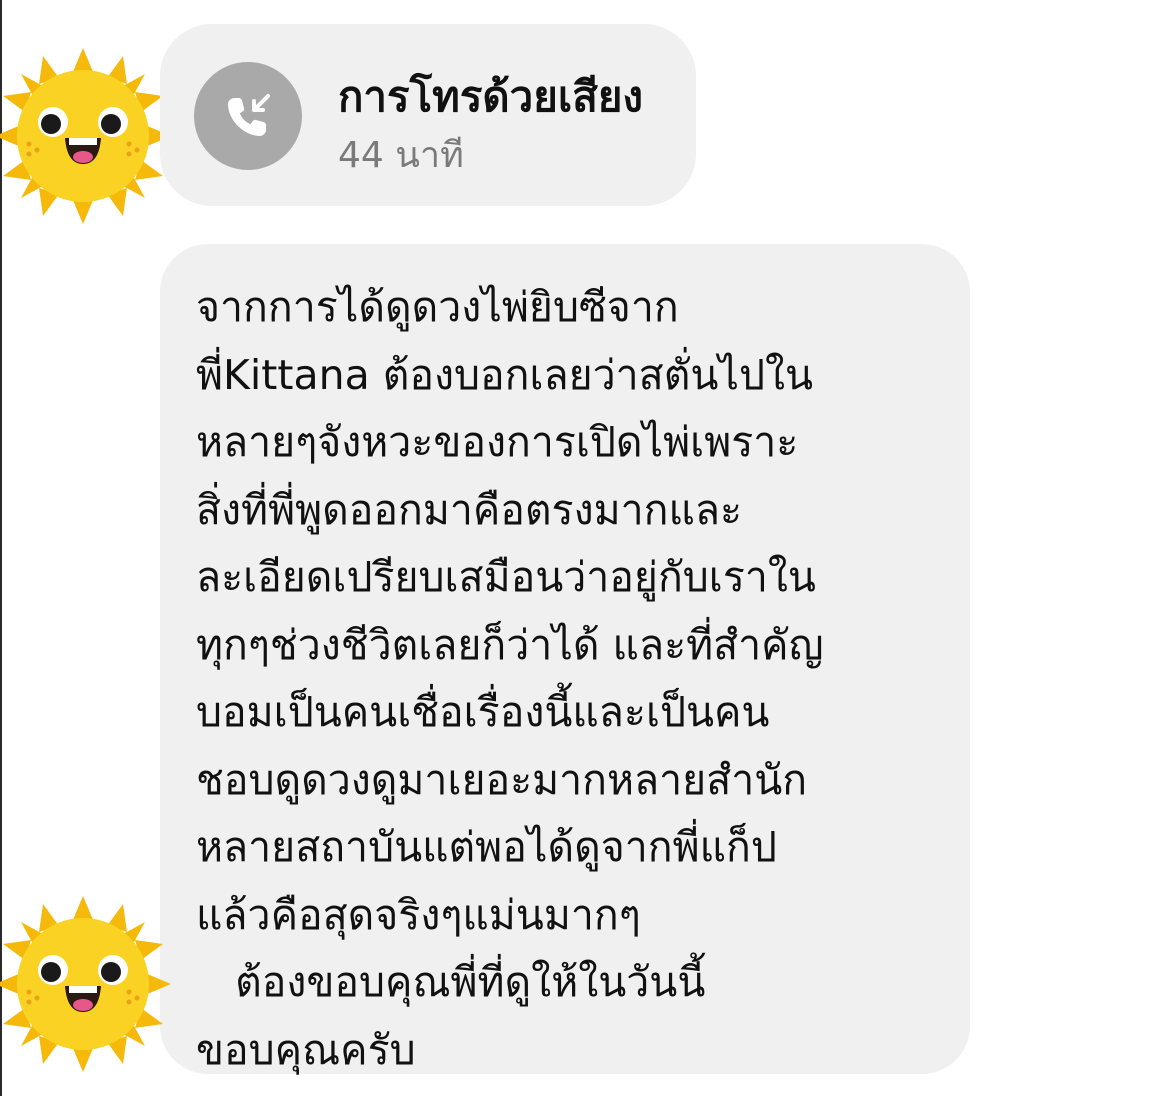 The image size is (1170, 1096). What do you see at coordinates (505, 374) in the screenshot?
I see `message-line: พี่Kittana ต้องบอกเลยว่าสตั่นไปใน` at bounding box center [505, 374].